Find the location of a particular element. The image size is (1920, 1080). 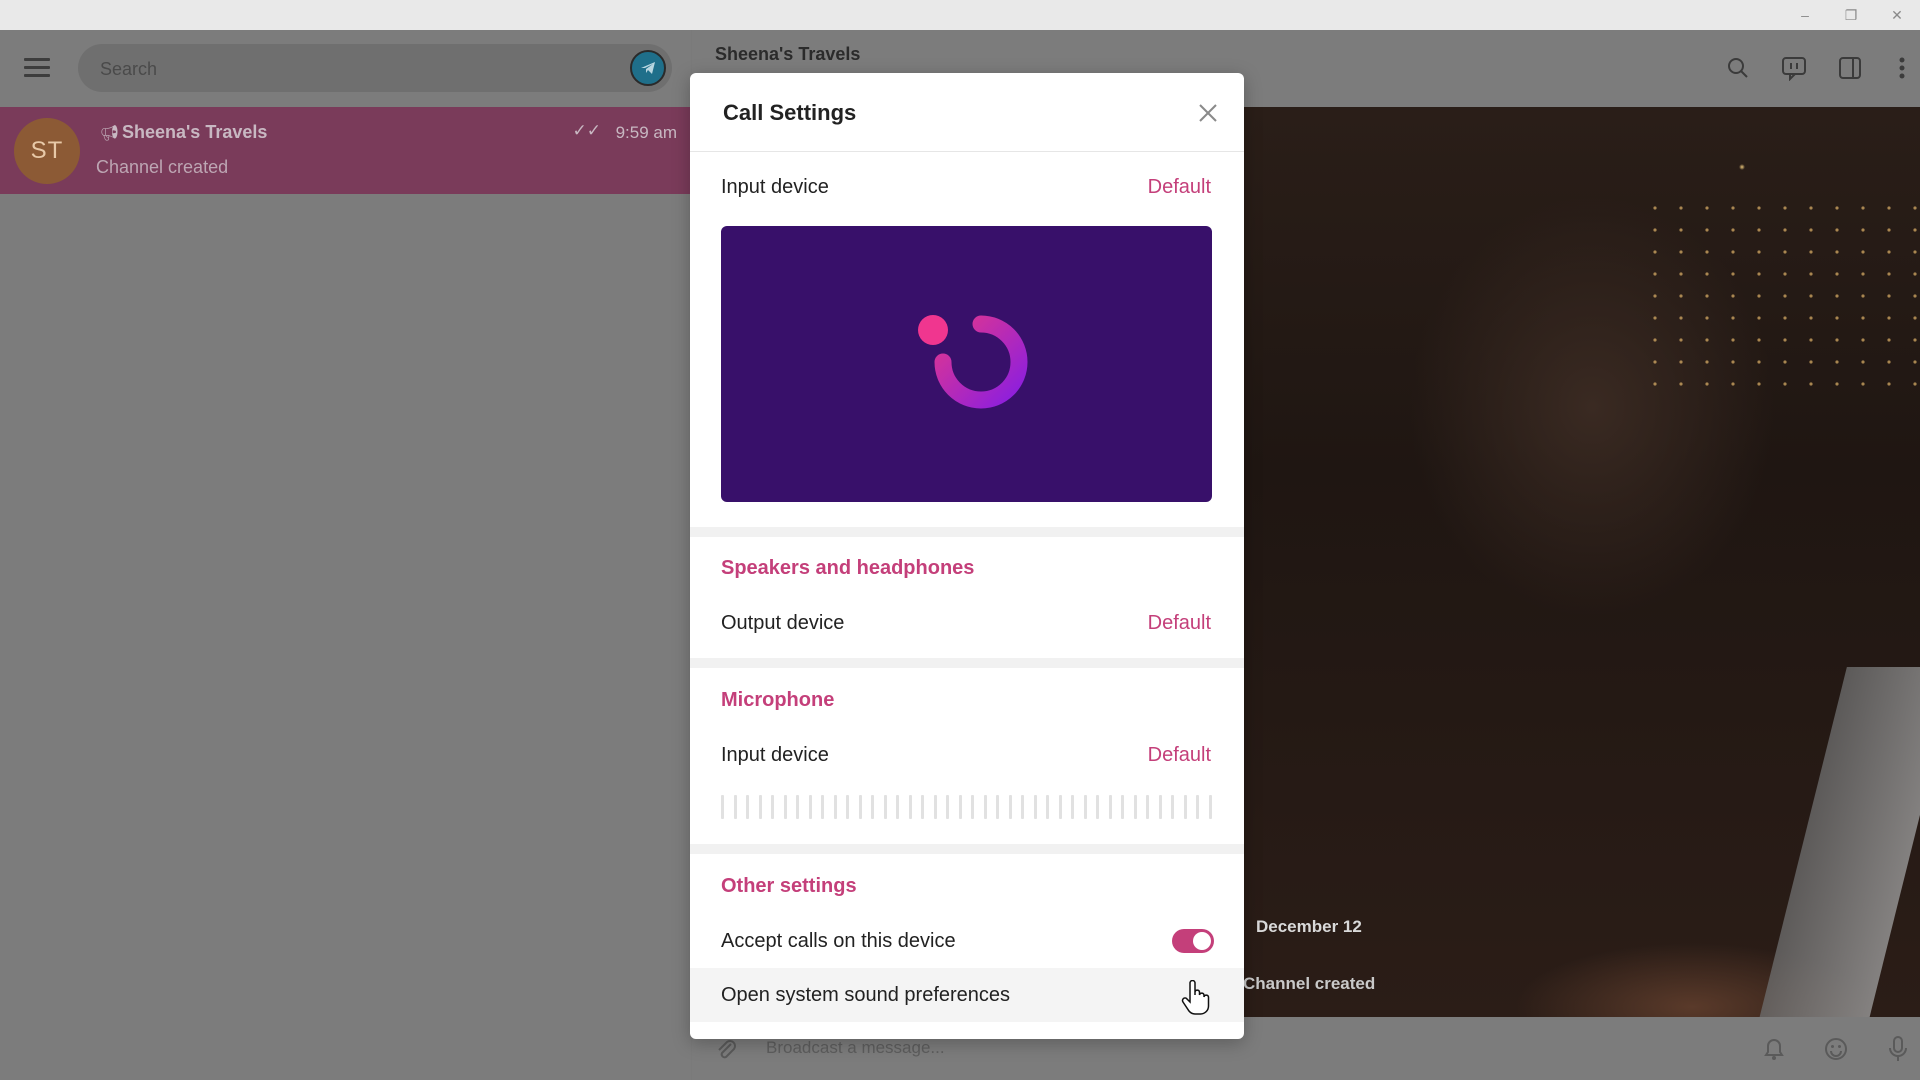

microphone-section-title: Microphone is located at coordinates (778, 700).